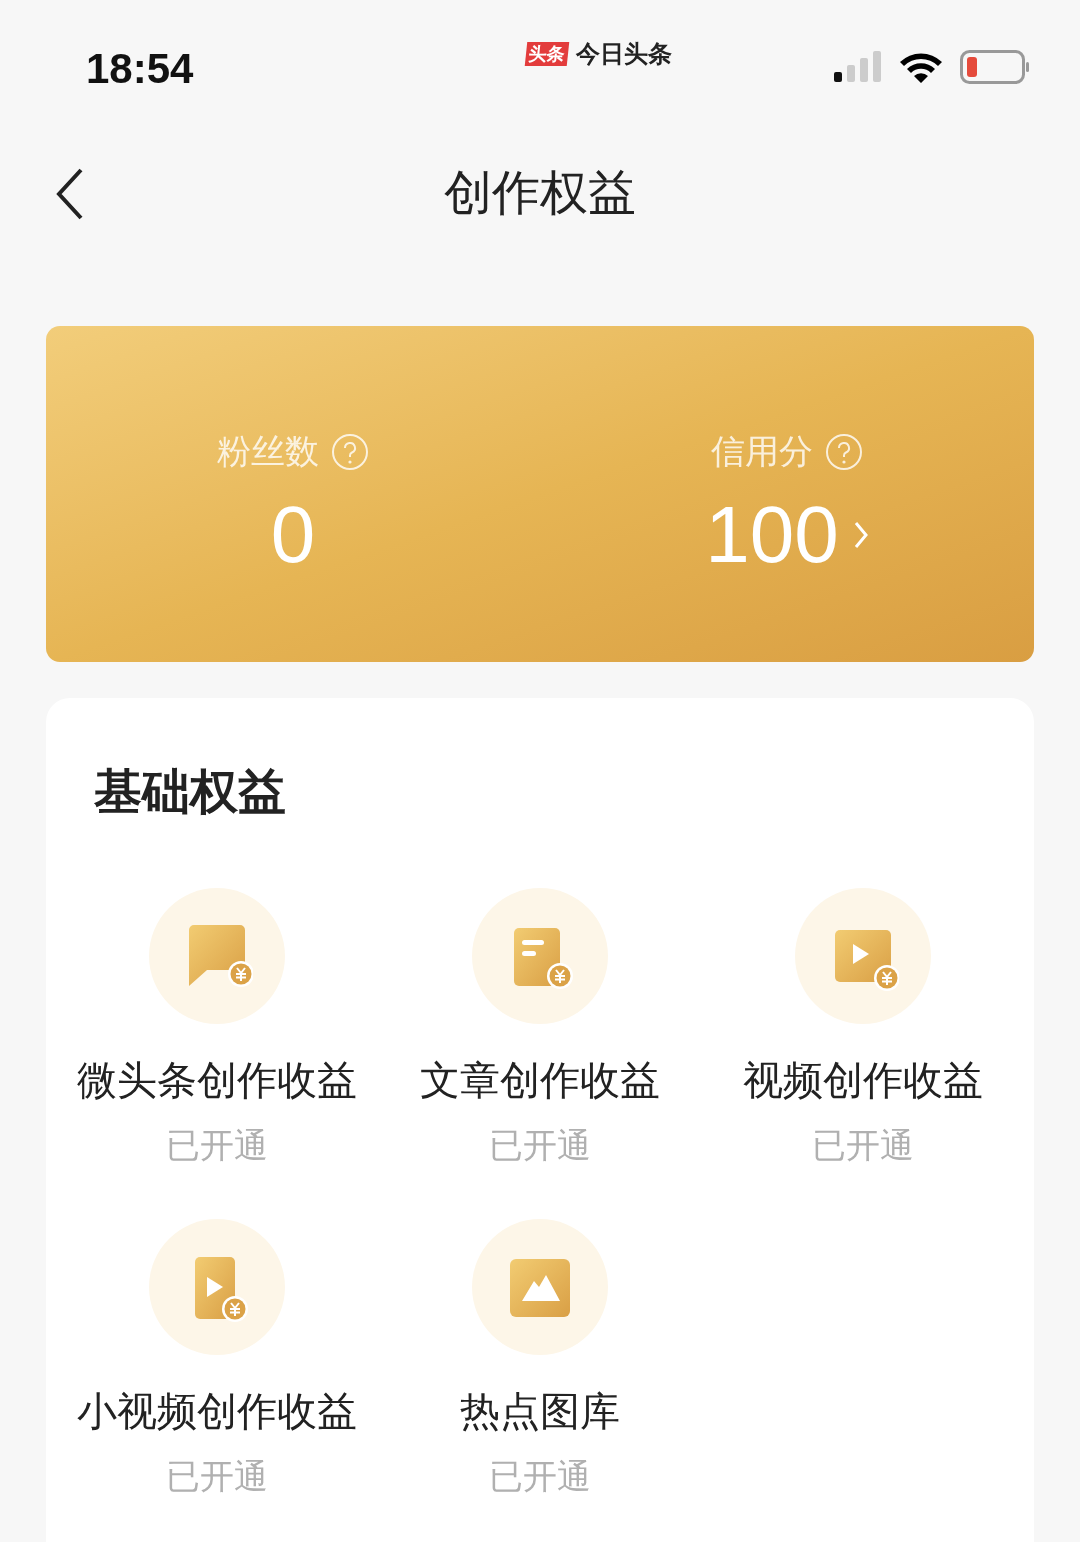 Image resolution: width=1080 pixels, height=1542 pixels. Describe the element at coordinates (546, 54) in the screenshot. I see `app-badge: 头条` at that location.